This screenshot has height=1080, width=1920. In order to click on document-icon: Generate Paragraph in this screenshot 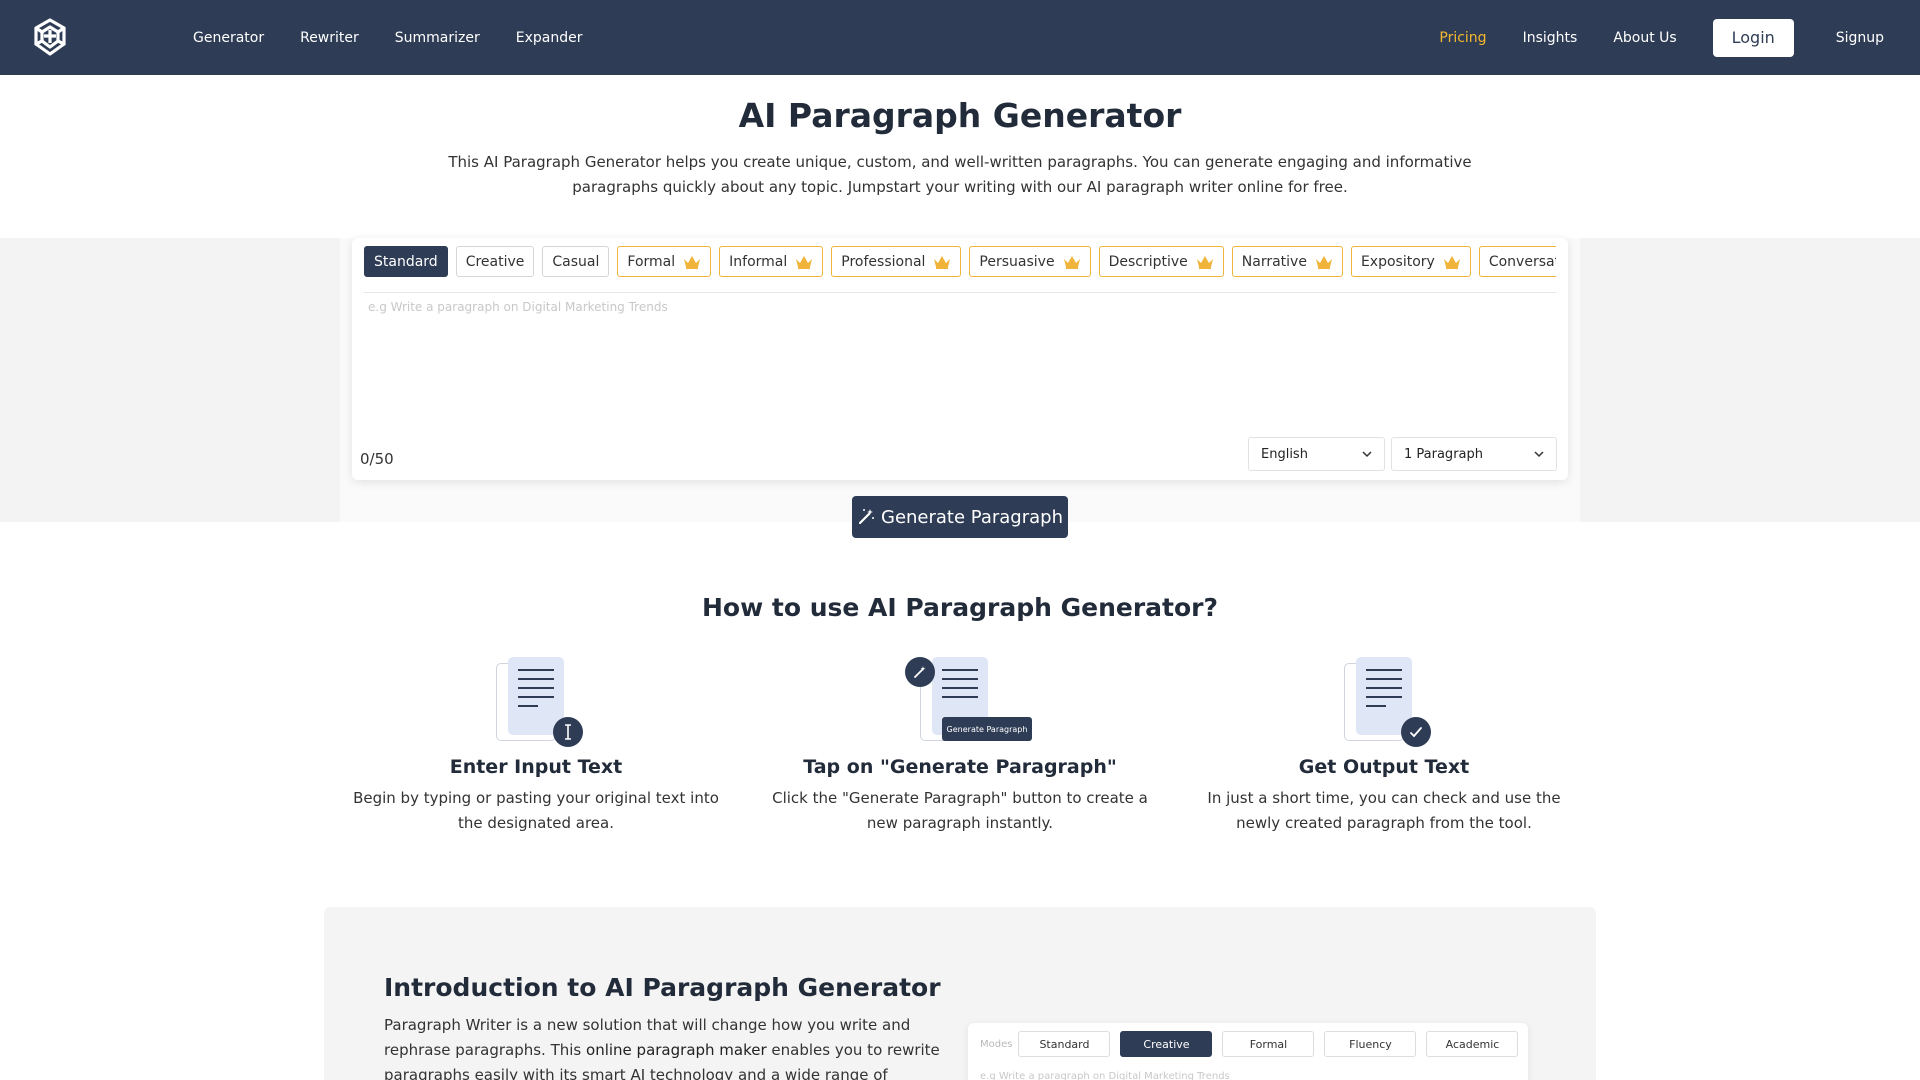, I will do `click(966, 702)`.